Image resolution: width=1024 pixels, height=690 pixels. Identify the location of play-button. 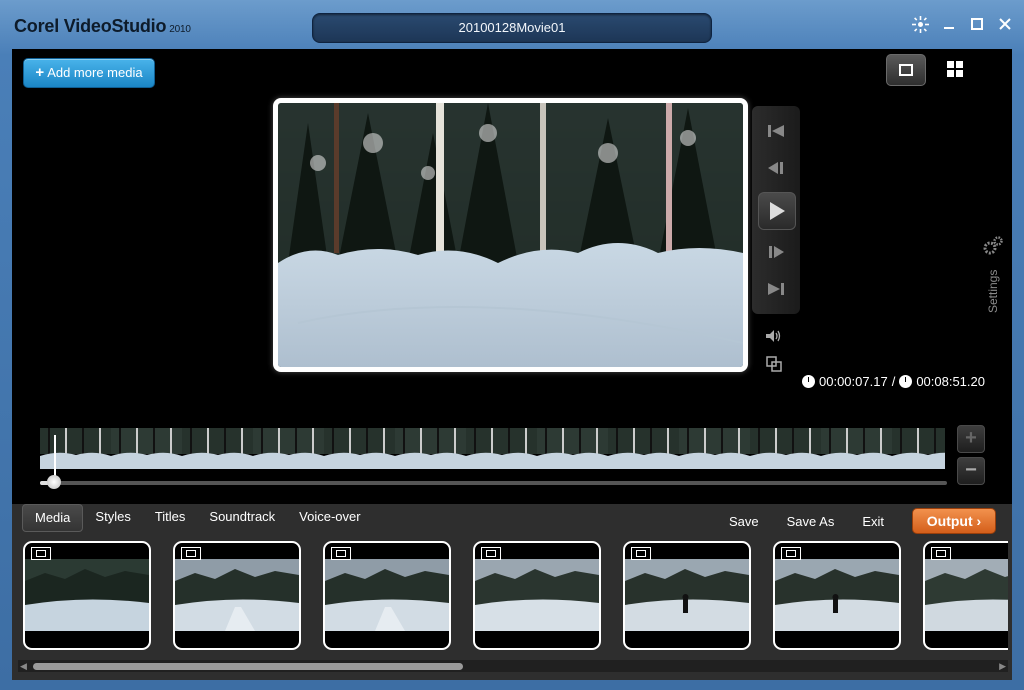
(777, 211).